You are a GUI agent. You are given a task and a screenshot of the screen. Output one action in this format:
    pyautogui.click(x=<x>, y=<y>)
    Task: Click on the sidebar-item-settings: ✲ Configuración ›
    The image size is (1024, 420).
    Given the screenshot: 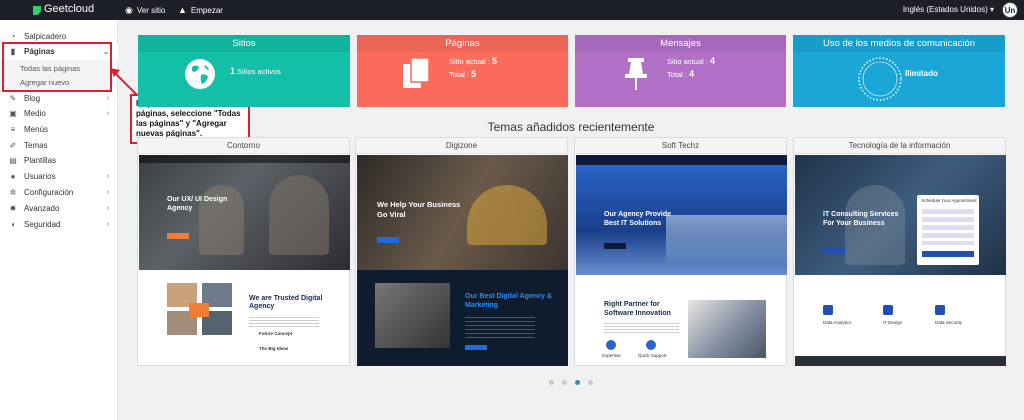 What is the action you would take?
    pyautogui.click(x=59, y=192)
    